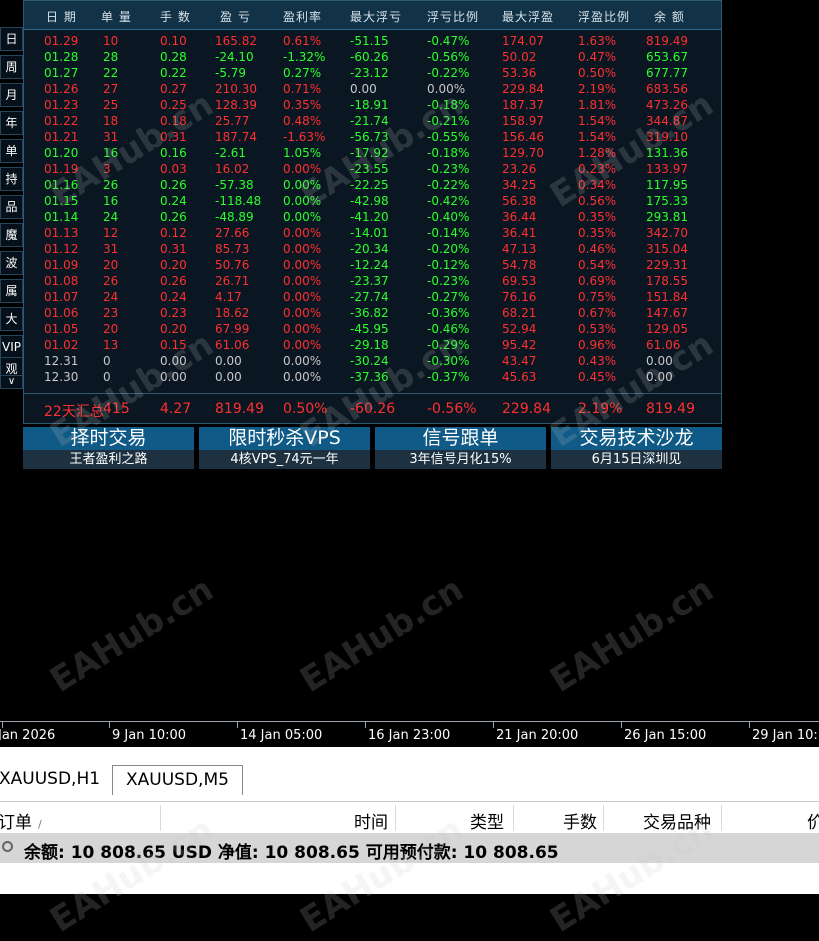 The height and width of the screenshot is (941, 819). What do you see at coordinates (11, 123) in the screenshot?
I see `sidebar-btn-year: 年` at bounding box center [11, 123].